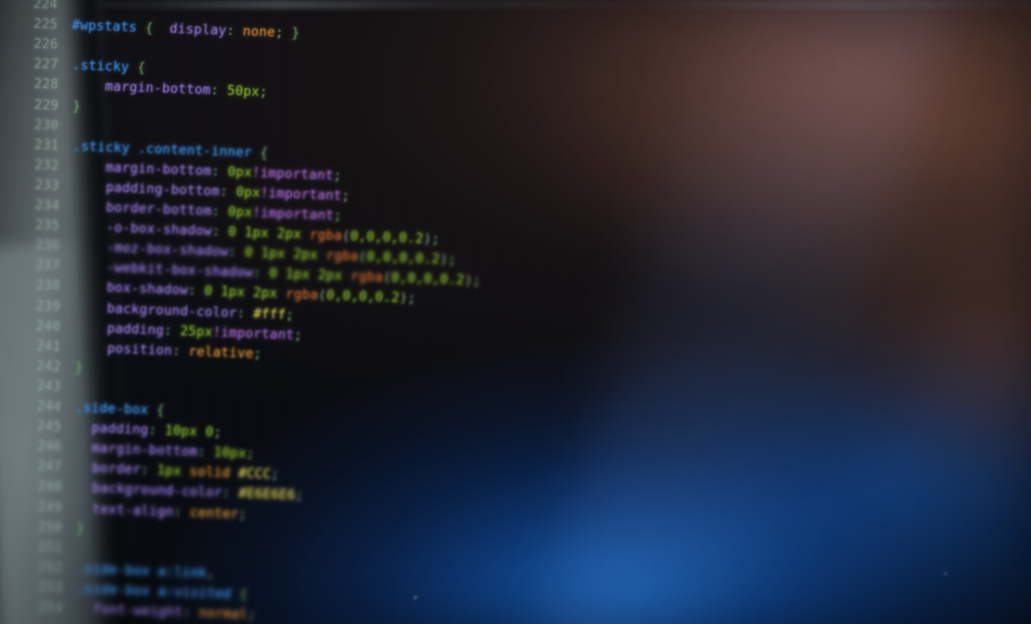  I want to click on code-line: 250}, so click(45, 528).